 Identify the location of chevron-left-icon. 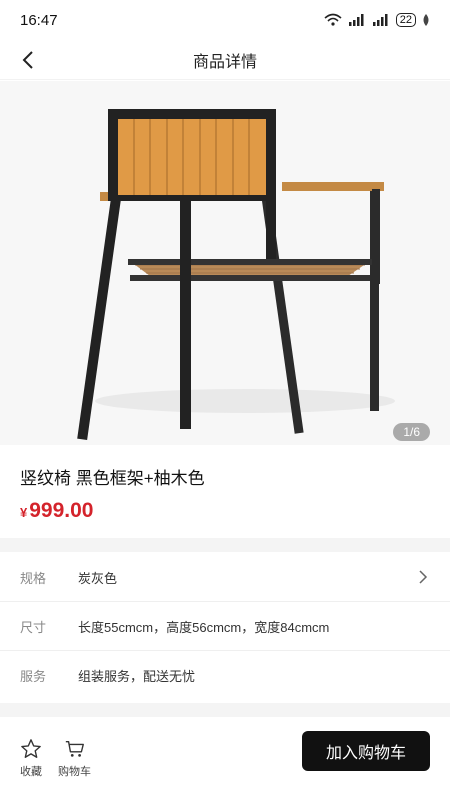
(27, 60).